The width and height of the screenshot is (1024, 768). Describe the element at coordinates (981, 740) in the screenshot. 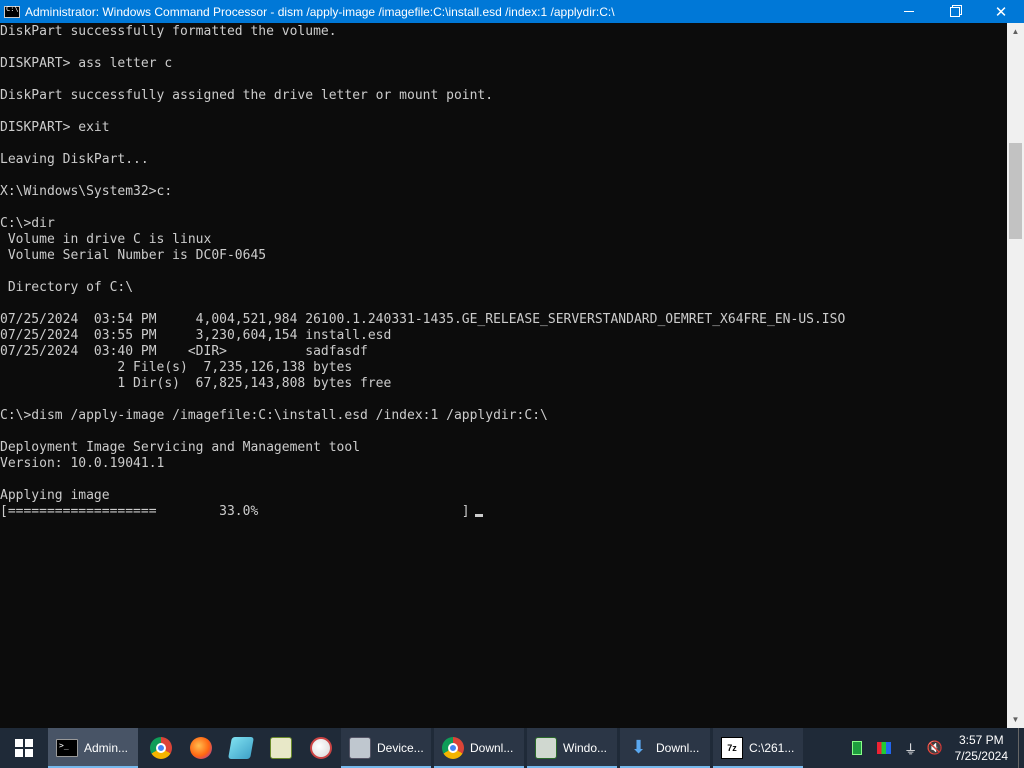

I see `clock-time: 3:57 PM` at that location.